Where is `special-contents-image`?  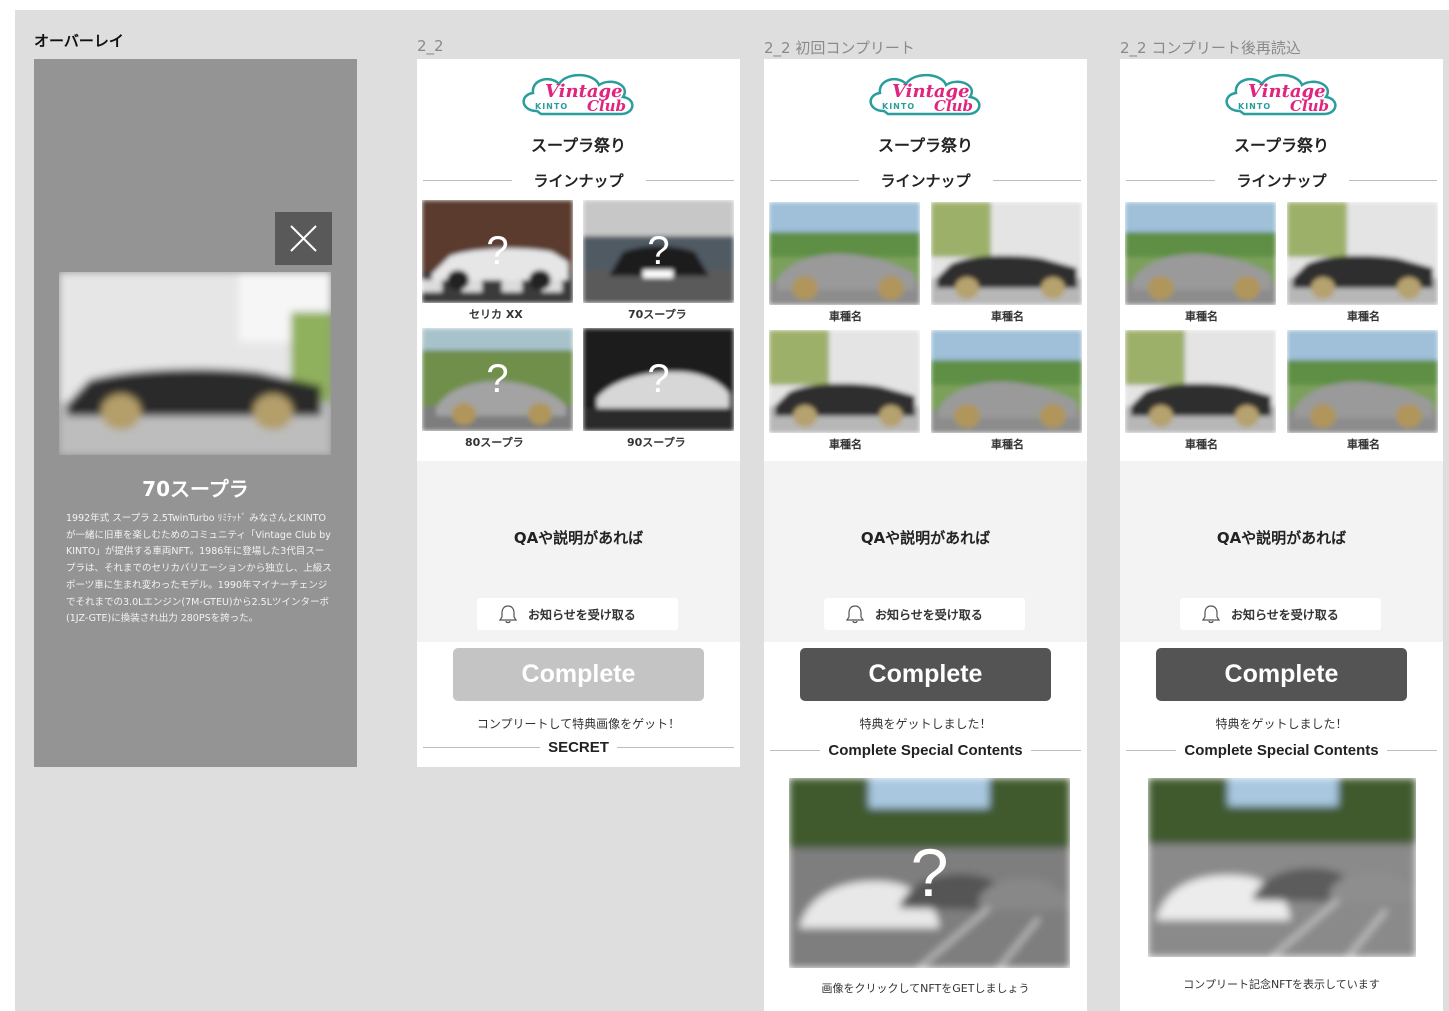
special-contents-image is located at coordinates (1282, 867).